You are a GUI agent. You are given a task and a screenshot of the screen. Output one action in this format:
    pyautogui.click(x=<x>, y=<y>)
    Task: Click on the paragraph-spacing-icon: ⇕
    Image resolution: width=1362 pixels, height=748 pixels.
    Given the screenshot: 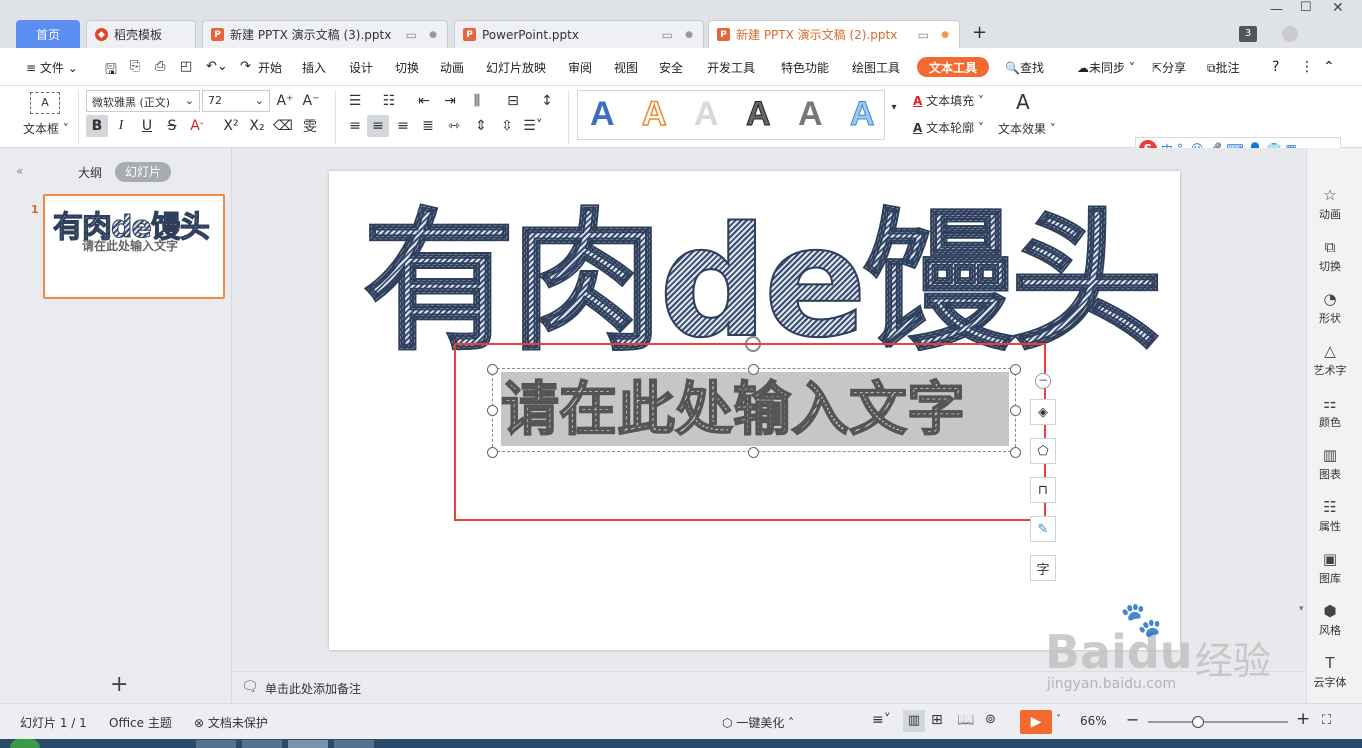 What is the action you would take?
    pyautogui.click(x=481, y=126)
    